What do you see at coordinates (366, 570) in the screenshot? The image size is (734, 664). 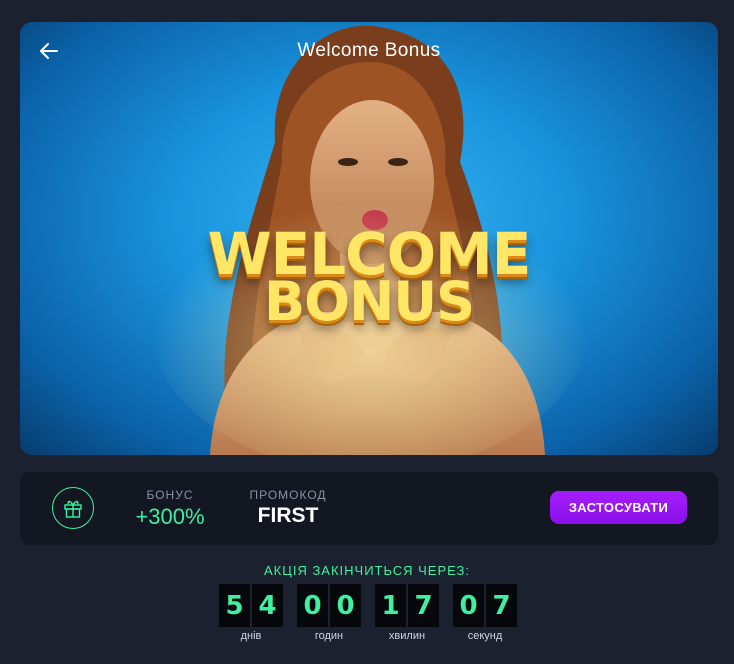 I see `countdown-label: АКЦІЯ ЗАКІНЧИТЬСЯ ЧЕРЕЗ:` at bounding box center [366, 570].